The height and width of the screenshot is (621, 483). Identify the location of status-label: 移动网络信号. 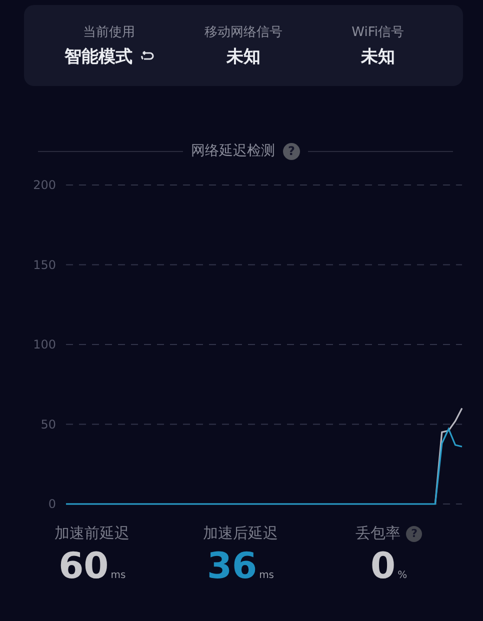
(243, 32).